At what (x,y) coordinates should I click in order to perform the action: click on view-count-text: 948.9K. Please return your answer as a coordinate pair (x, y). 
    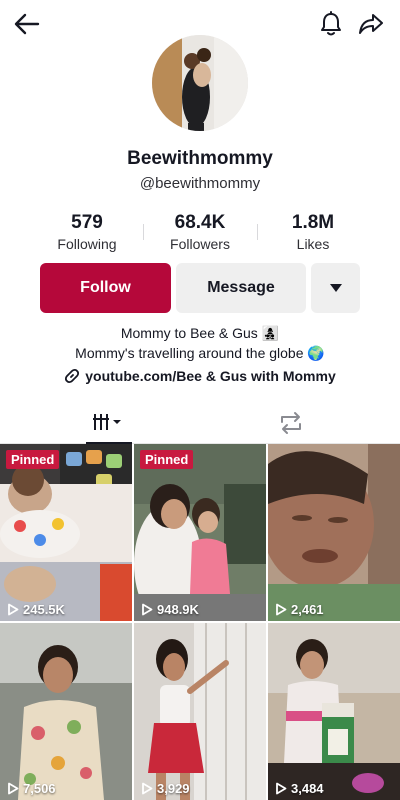
    Looking at the image, I should click on (178, 609).